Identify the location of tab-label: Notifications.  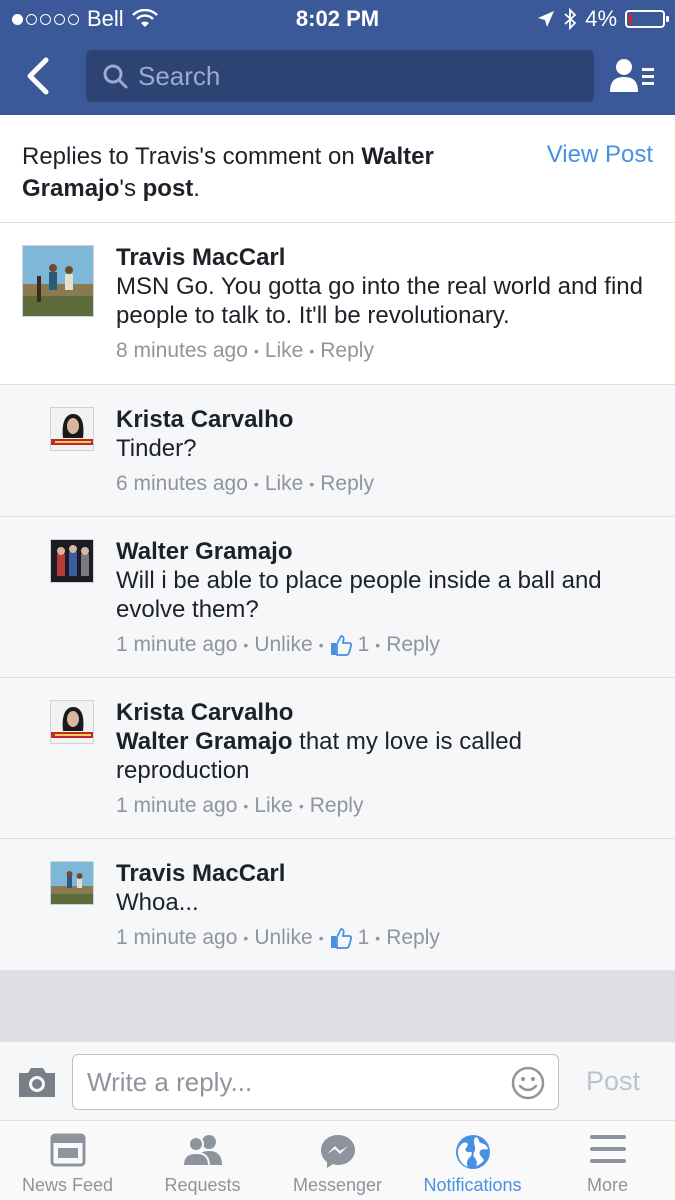
(472, 1185).